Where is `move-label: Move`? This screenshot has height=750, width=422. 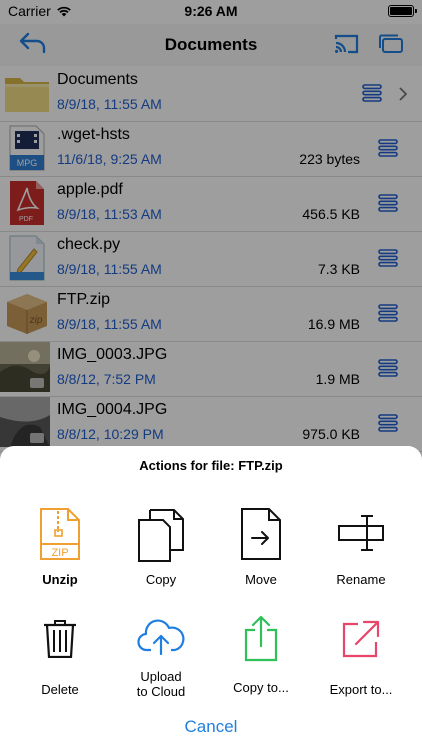 move-label: Move is located at coordinates (261, 579).